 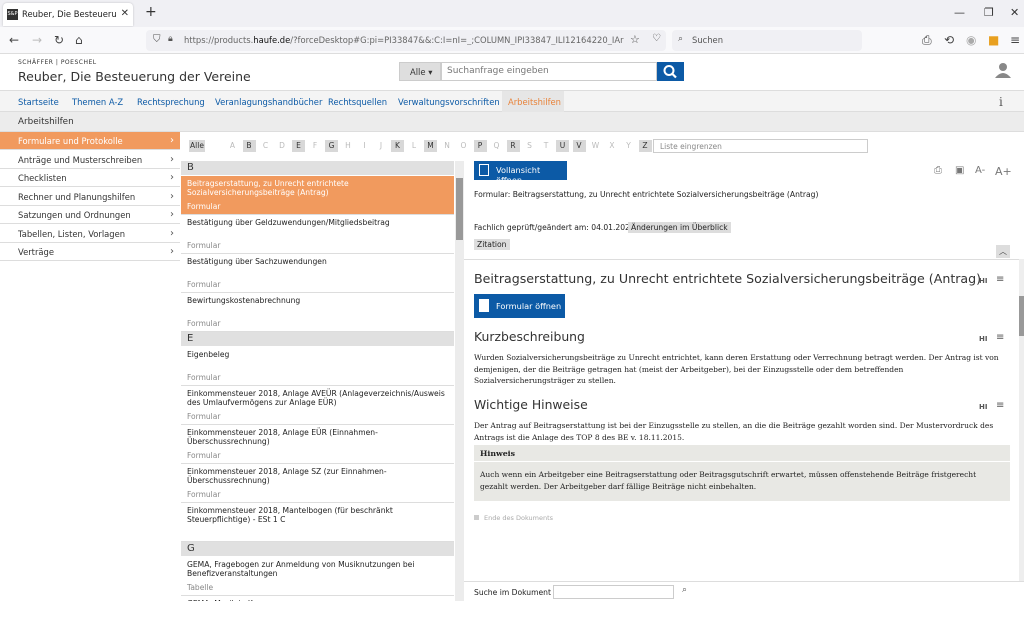 What do you see at coordinates (381, 145) in the screenshot?
I see `letter-j: J` at bounding box center [381, 145].